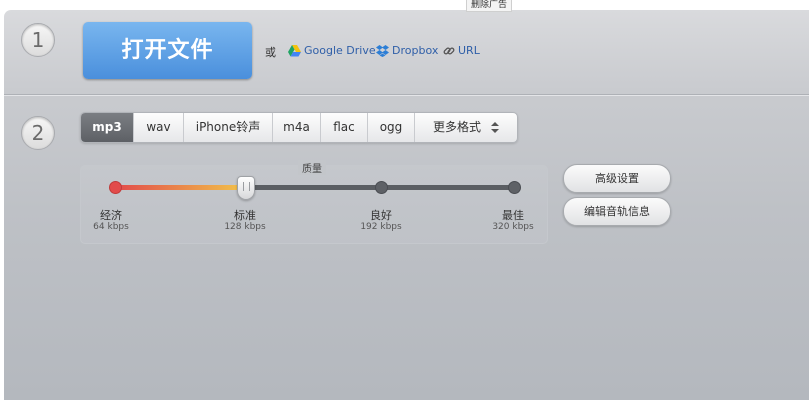 This screenshot has width=809, height=400. I want to click on format-selector: mp3 wav iPhone铃声 m4a flac ogg 更多格式, so click(299, 127).